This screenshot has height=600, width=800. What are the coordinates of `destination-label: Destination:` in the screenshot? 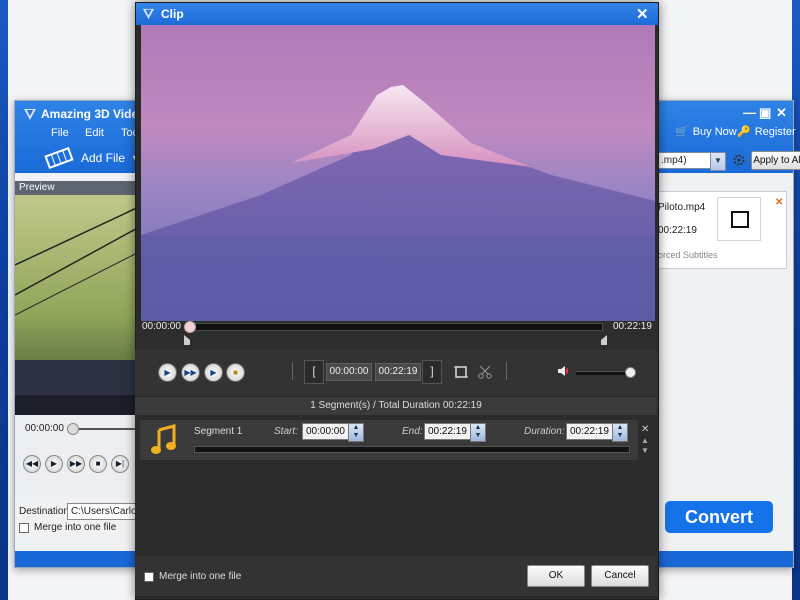 It's located at (45, 511).